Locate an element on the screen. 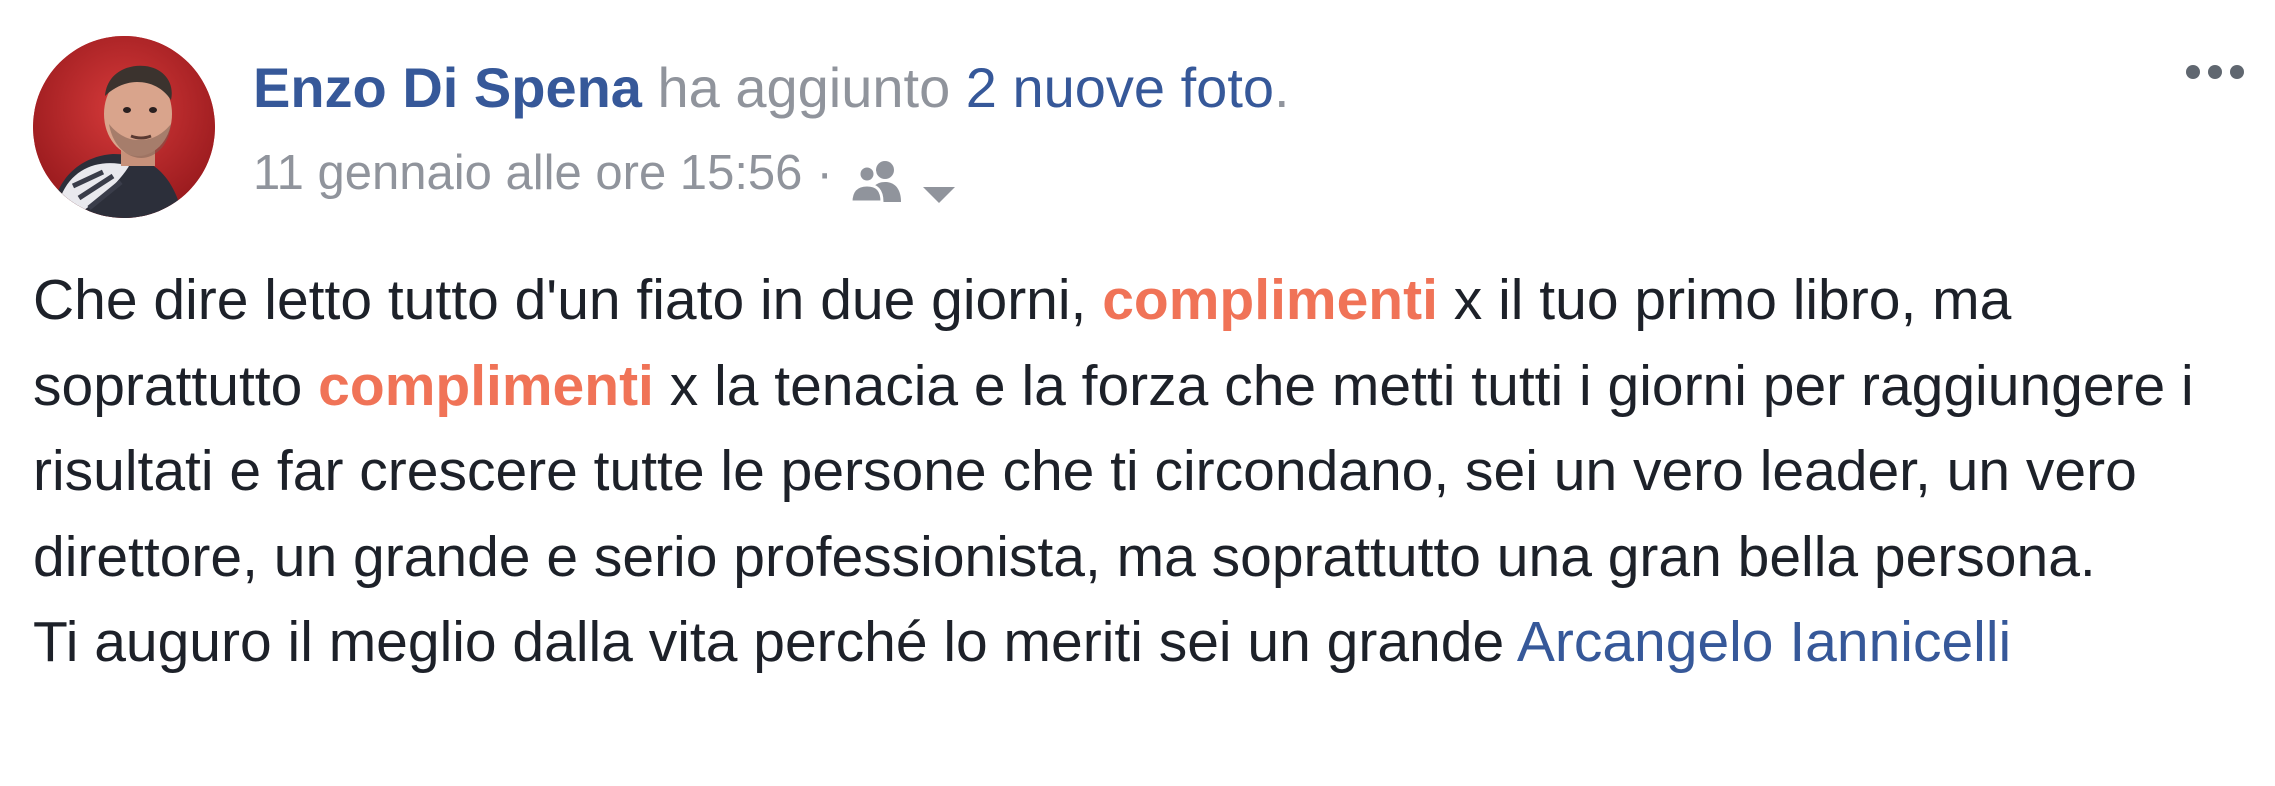  action-text: ha aggiunto is located at coordinates (803, 87).